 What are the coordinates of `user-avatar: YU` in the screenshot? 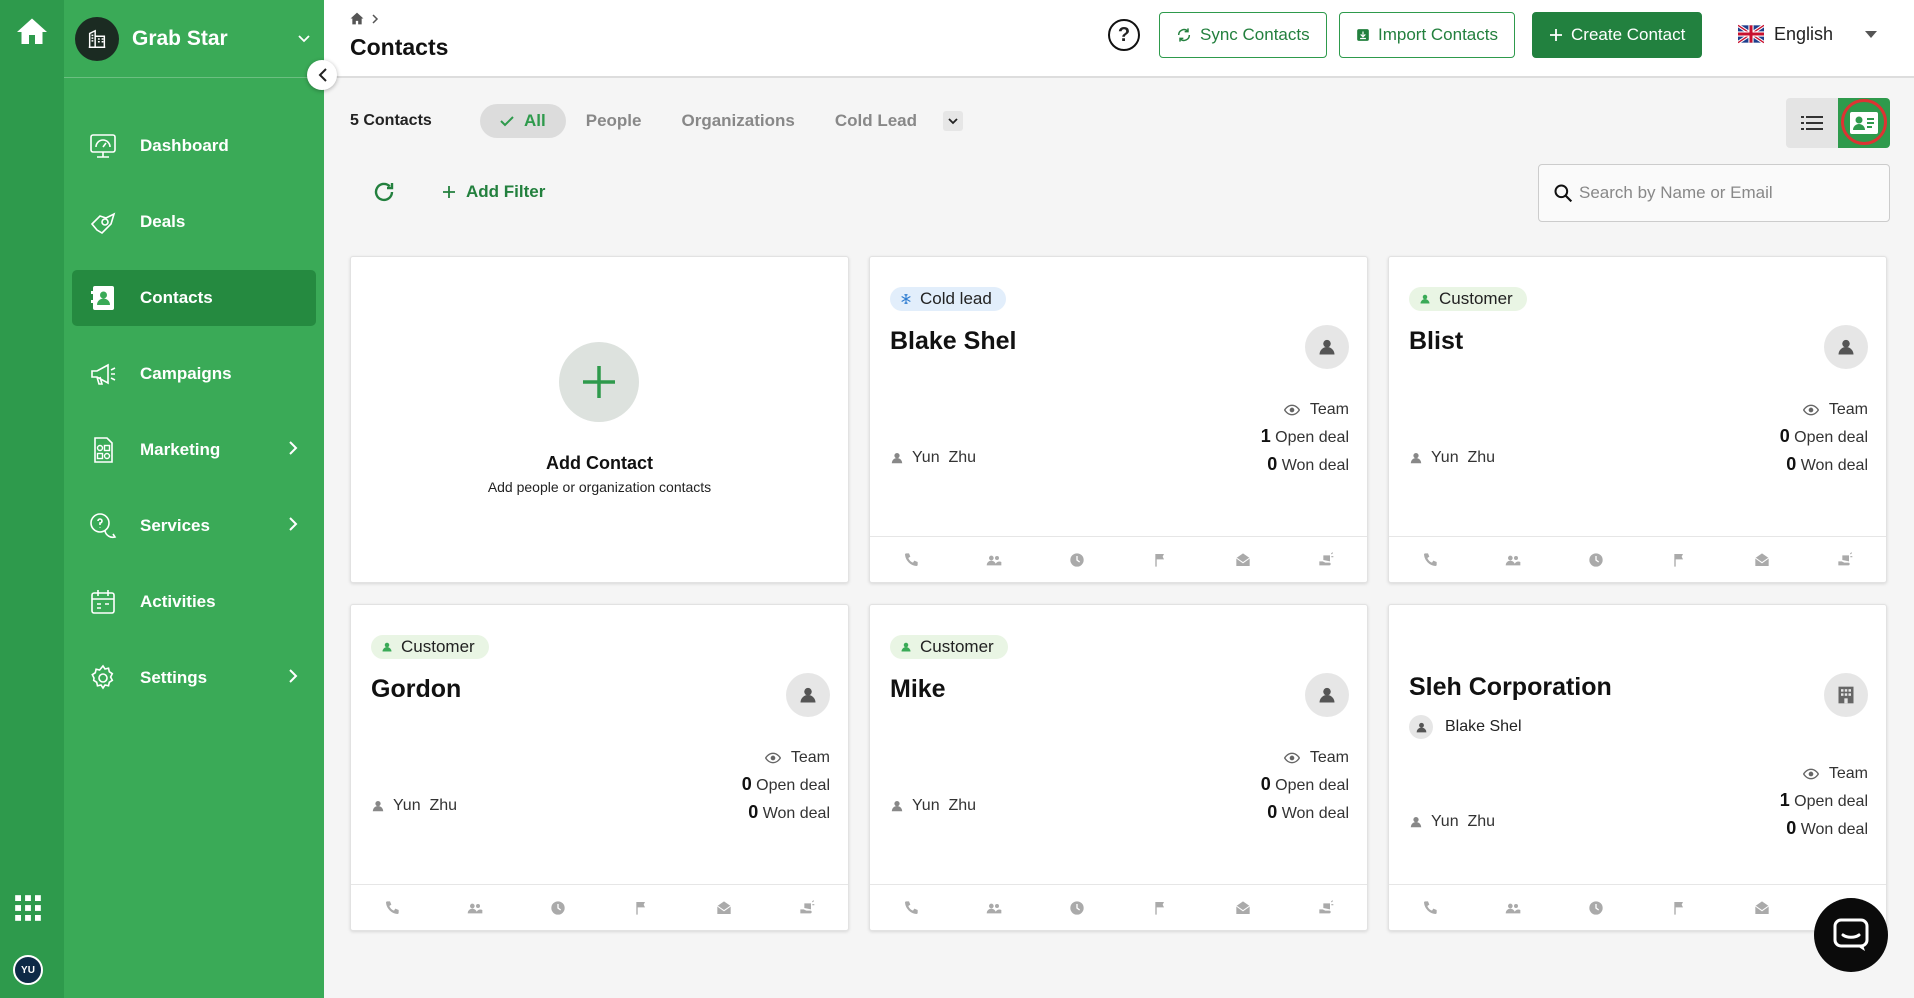 It's located at (28, 970).